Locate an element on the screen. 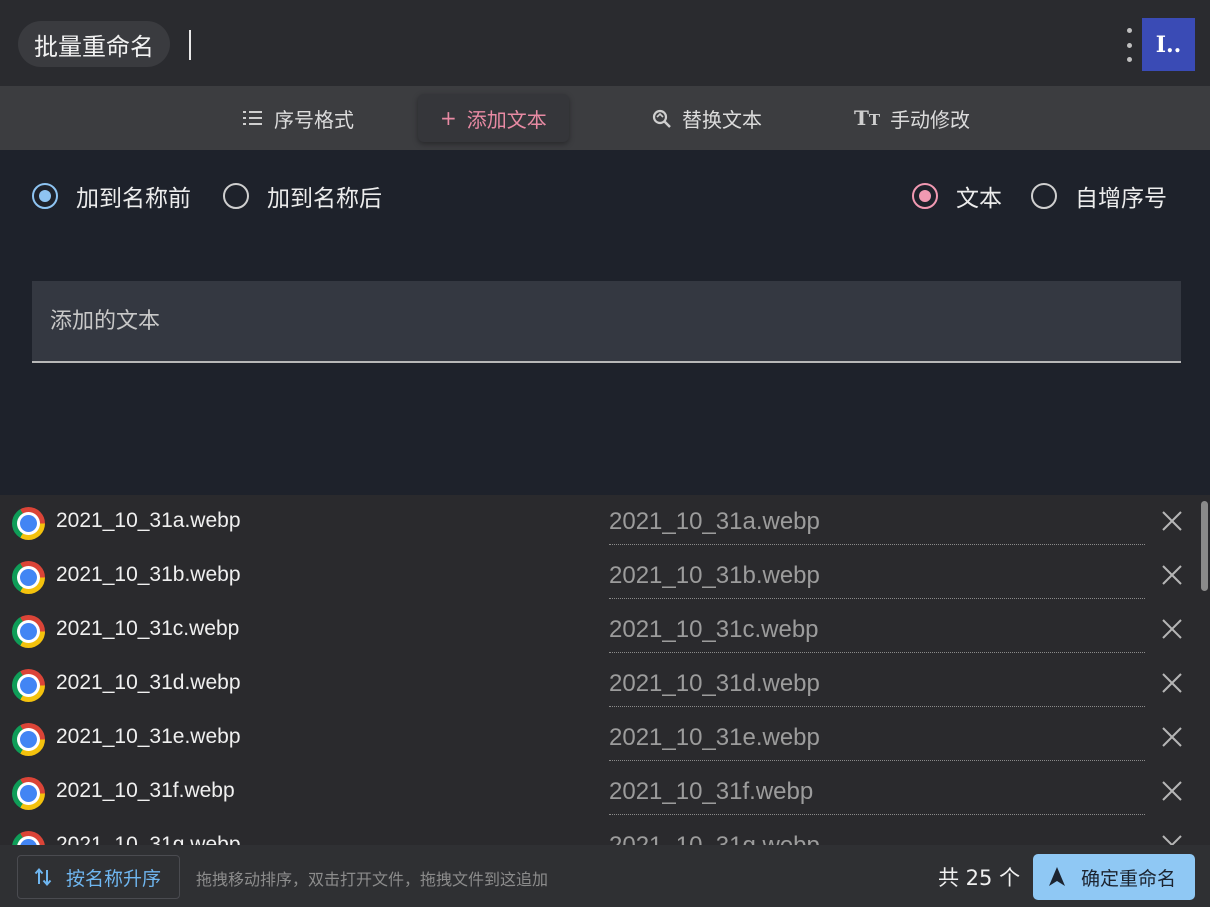 This screenshot has height=907, width=1210. plus-icon: + is located at coordinates (448, 118).